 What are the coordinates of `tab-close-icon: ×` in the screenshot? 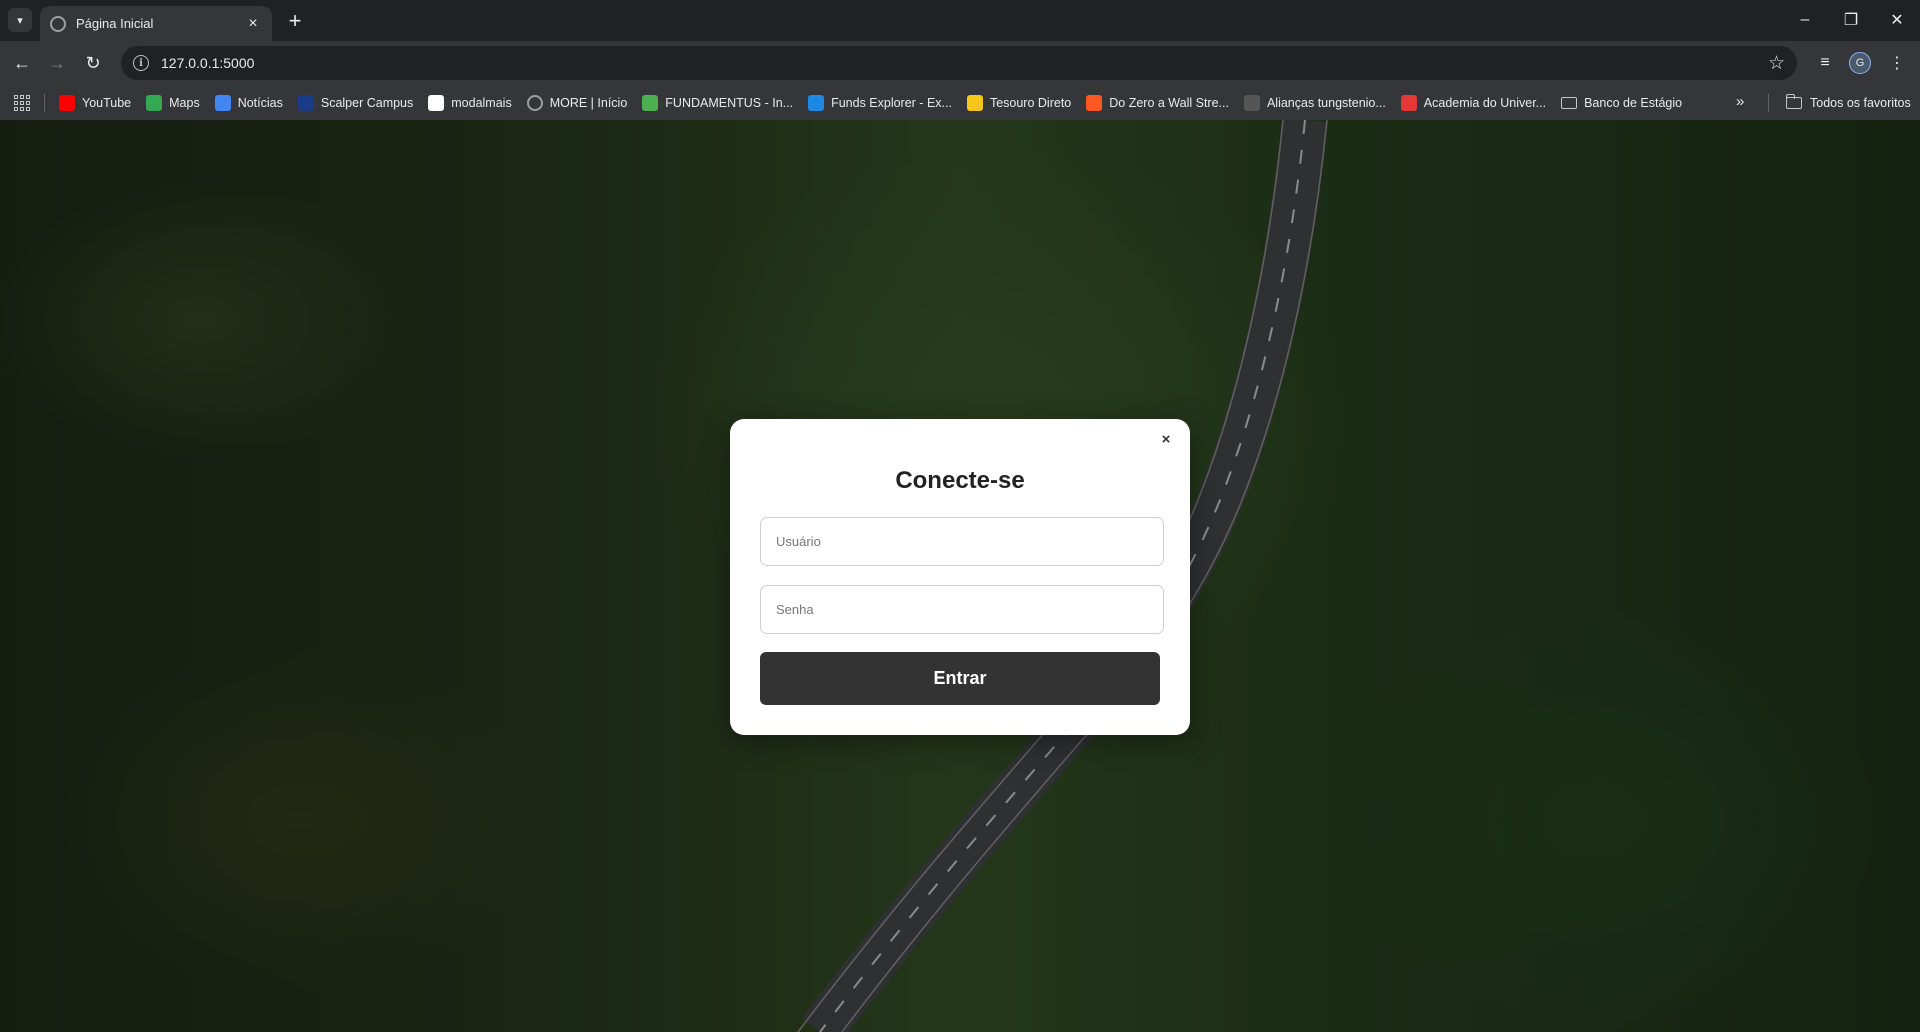 It's located at (253, 24).